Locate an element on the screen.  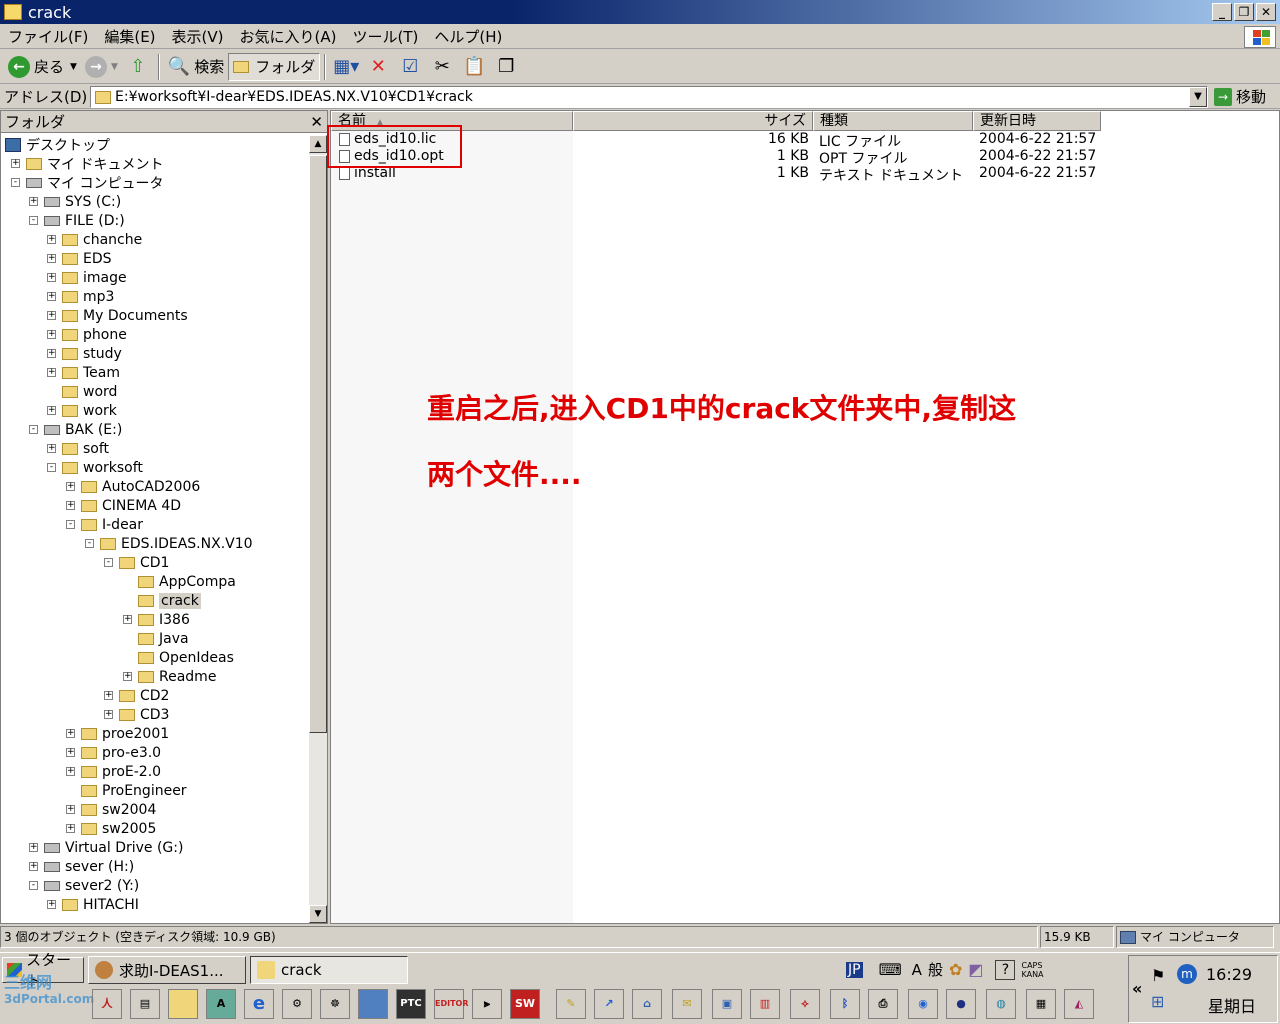
quicklaunch-icon: ↗ is located at coordinates (609, 1004).